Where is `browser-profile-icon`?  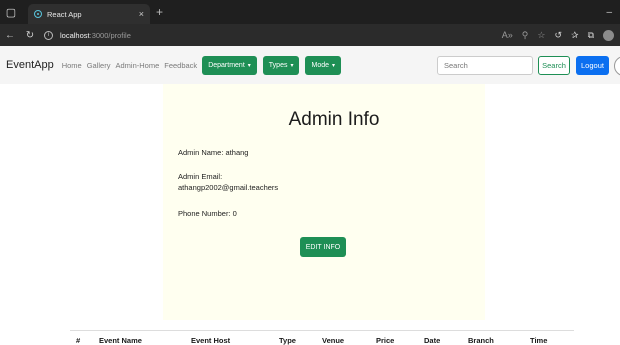 browser-profile-icon is located at coordinates (608, 35).